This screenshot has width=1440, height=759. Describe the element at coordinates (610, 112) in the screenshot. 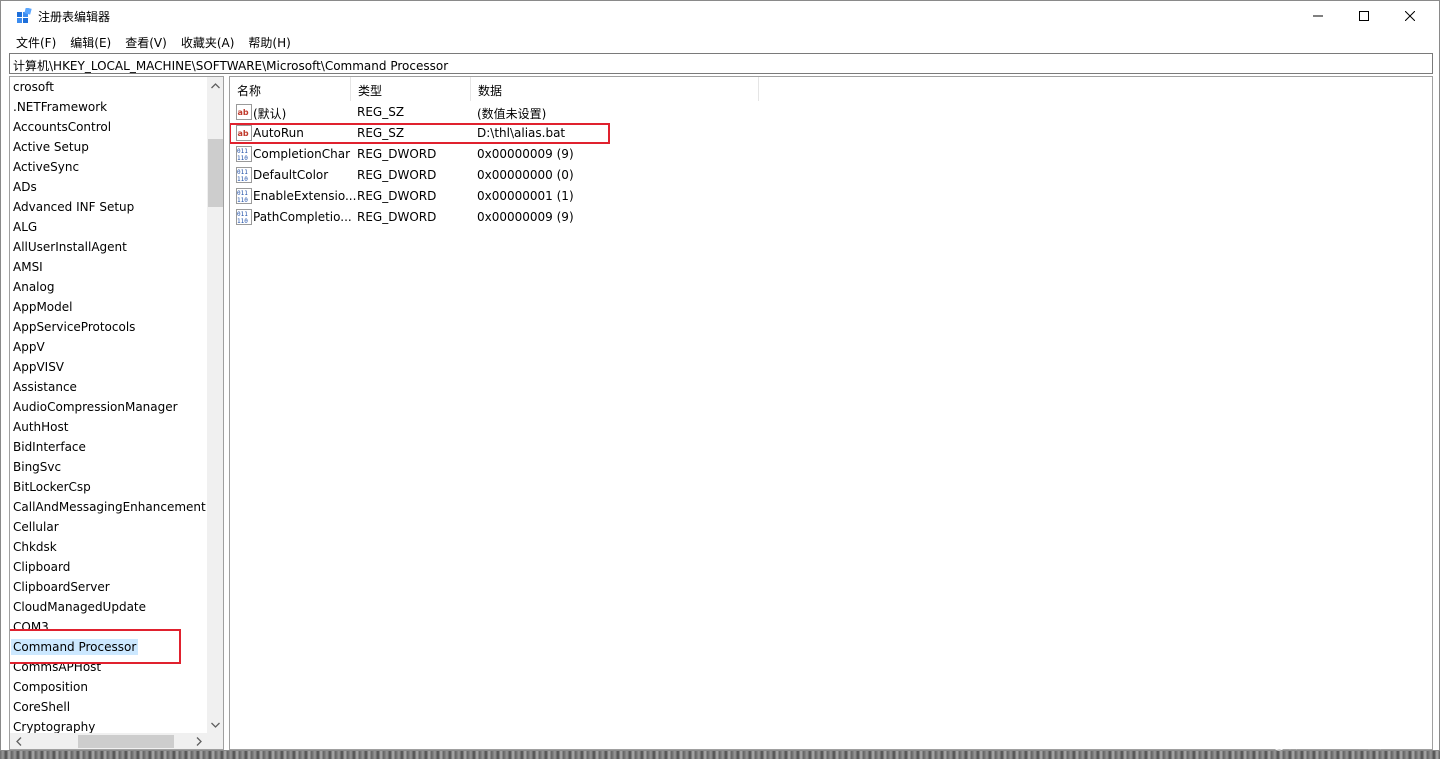

I see `value-row: ab (默认) REG_SZ (数值未设置)` at that location.